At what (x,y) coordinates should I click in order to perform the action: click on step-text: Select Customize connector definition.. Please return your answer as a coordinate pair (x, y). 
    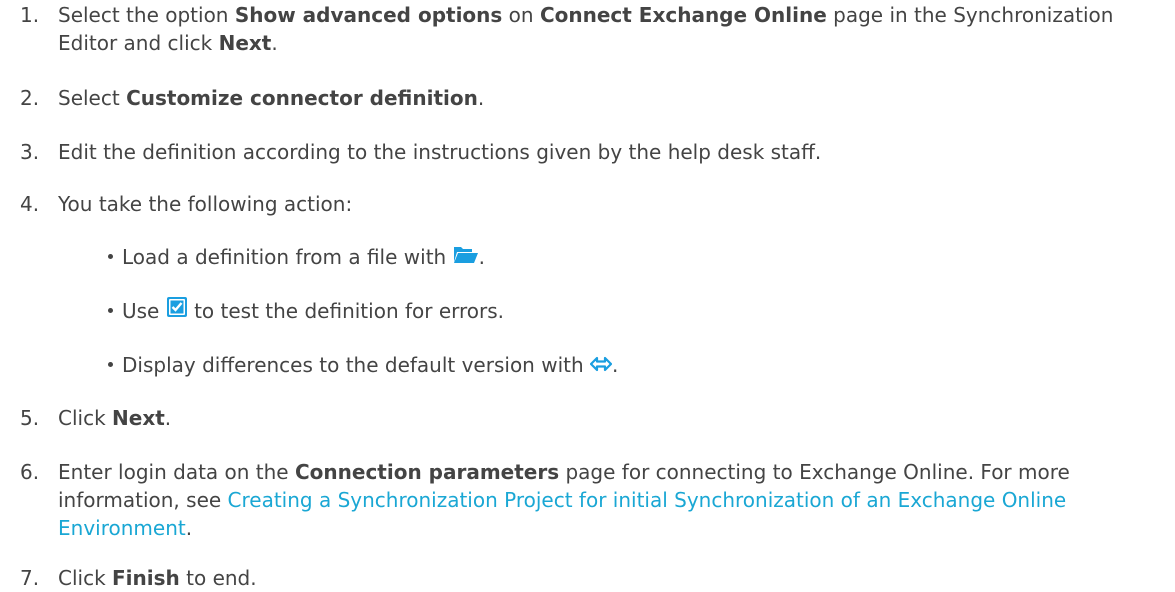
    Looking at the image, I should click on (271, 98).